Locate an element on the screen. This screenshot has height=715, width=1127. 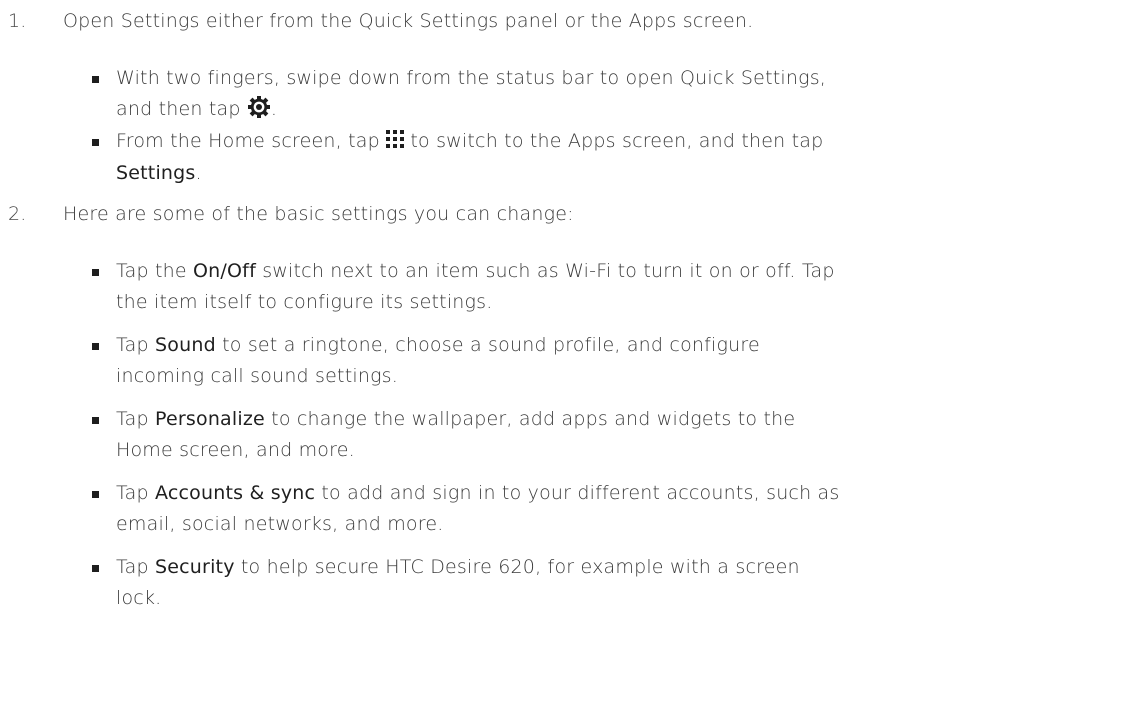
ui-term: On/Off is located at coordinates (224, 271).